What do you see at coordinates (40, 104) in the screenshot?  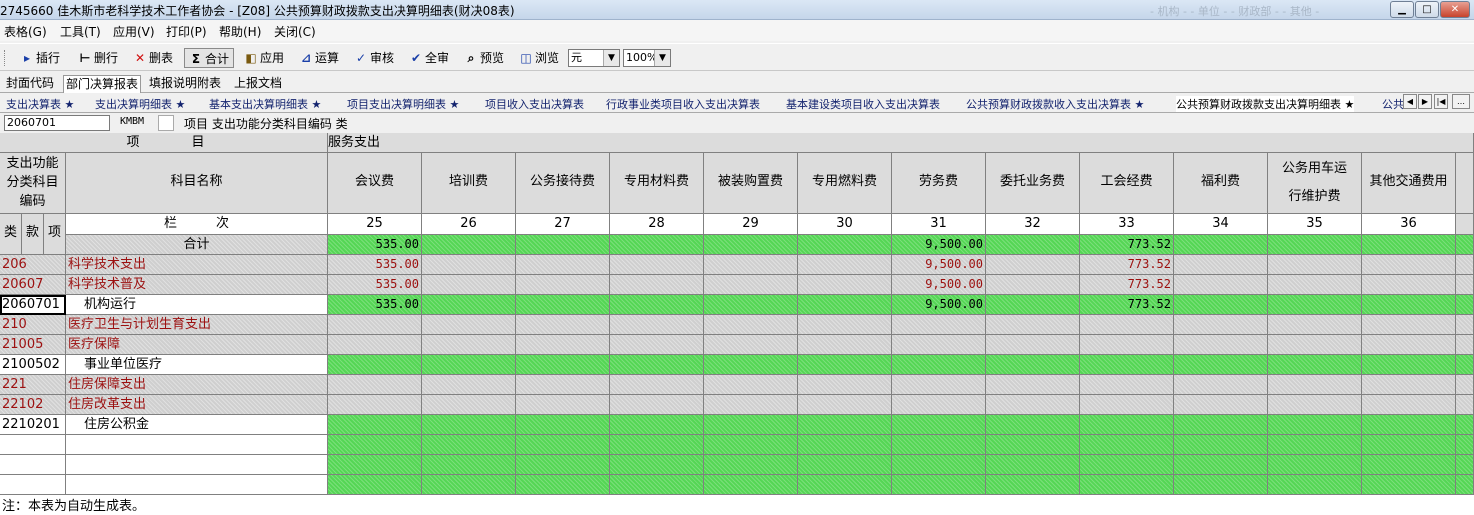 I see `tab-expenditure: 支出决算表 ★` at bounding box center [40, 104].